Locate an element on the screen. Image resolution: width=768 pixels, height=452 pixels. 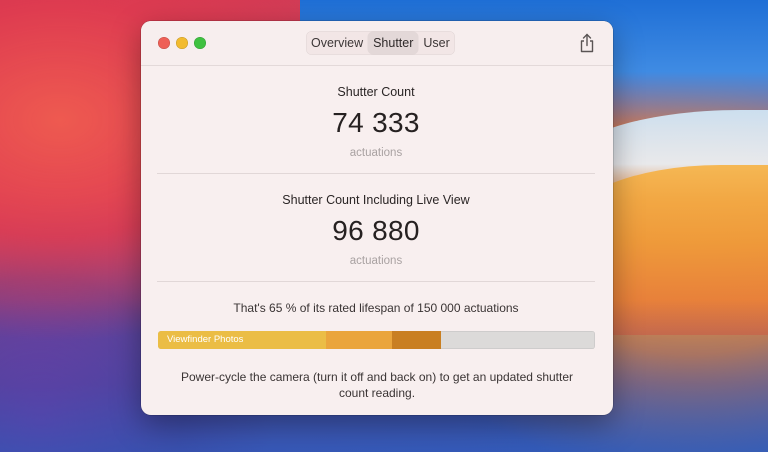
usage-bar: Viewfinder Photos is located at coordinates (376, 340).